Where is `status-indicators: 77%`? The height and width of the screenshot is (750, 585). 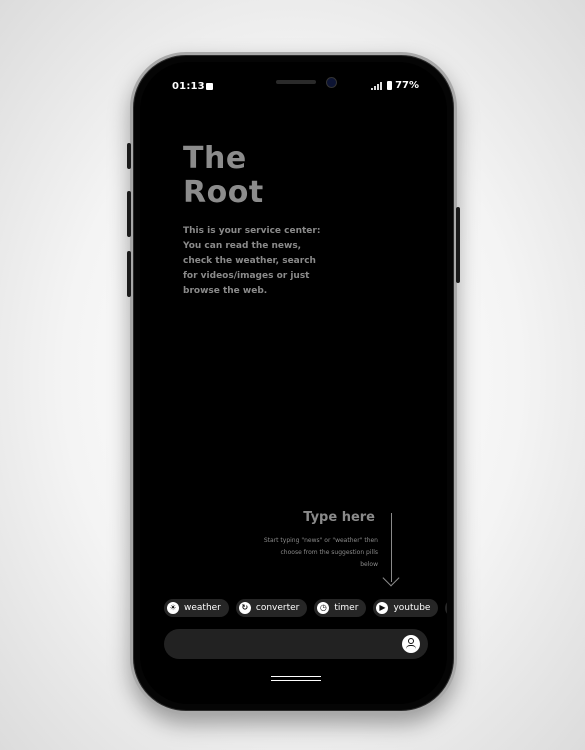
status-indicators: 77% is located at coordinates (395, 85).